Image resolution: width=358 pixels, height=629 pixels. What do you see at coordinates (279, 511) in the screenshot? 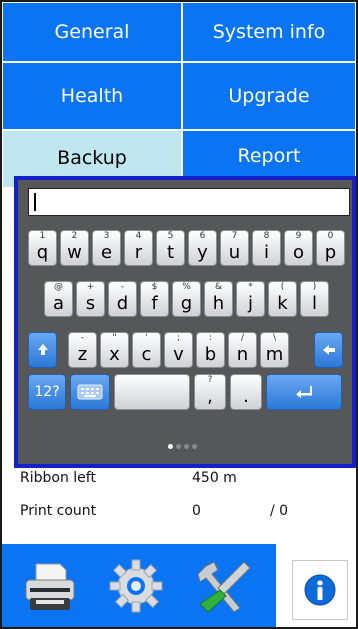
I see `print-count-total: / 0` at bounding box center [279, 511].